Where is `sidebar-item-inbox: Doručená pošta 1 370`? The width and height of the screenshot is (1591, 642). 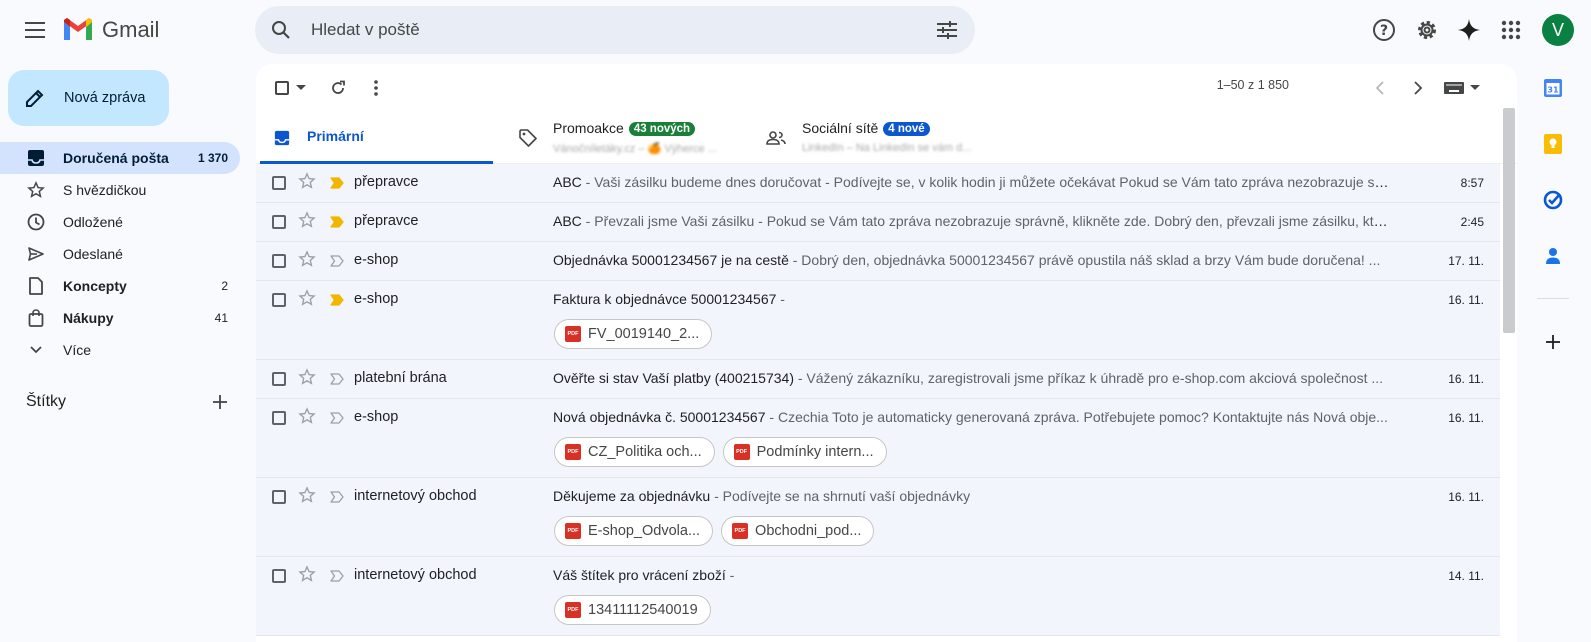
sidebar-item-inbox: Doručená pošta 1 370 is located at coordinates (120, 158).